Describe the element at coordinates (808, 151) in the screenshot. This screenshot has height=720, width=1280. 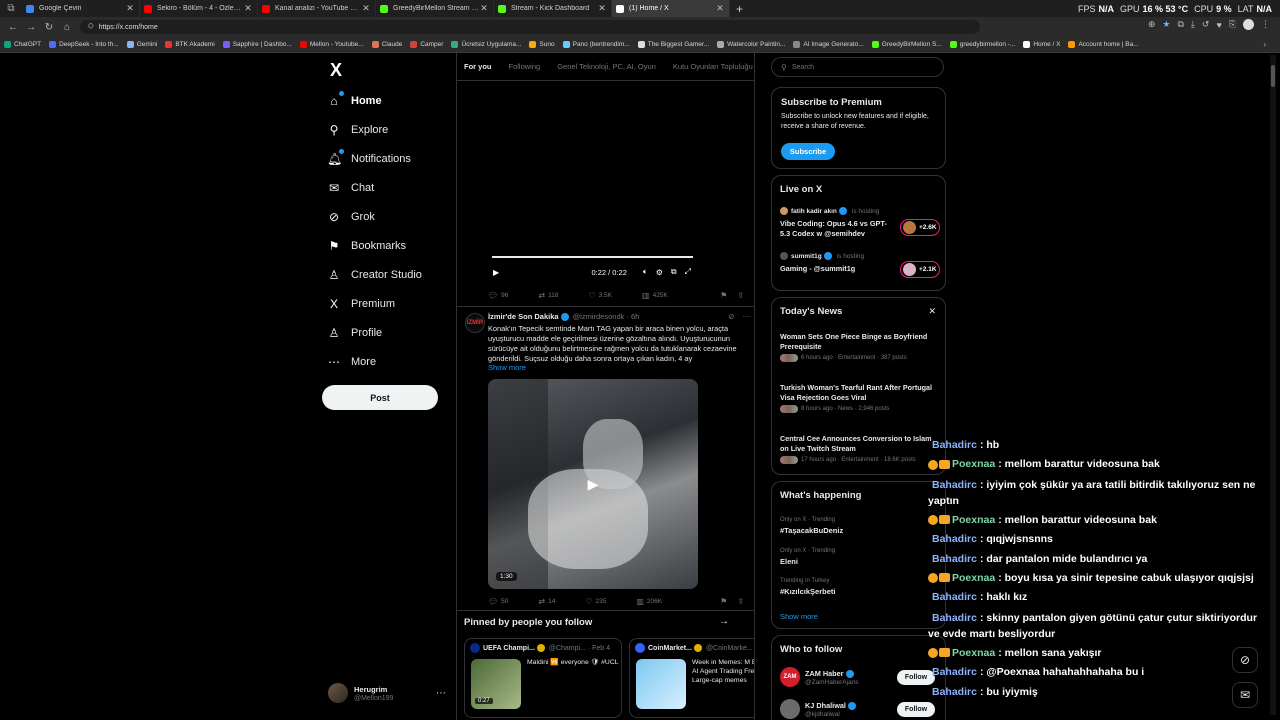
I see `subscribe-button: Subscribe` at that location.